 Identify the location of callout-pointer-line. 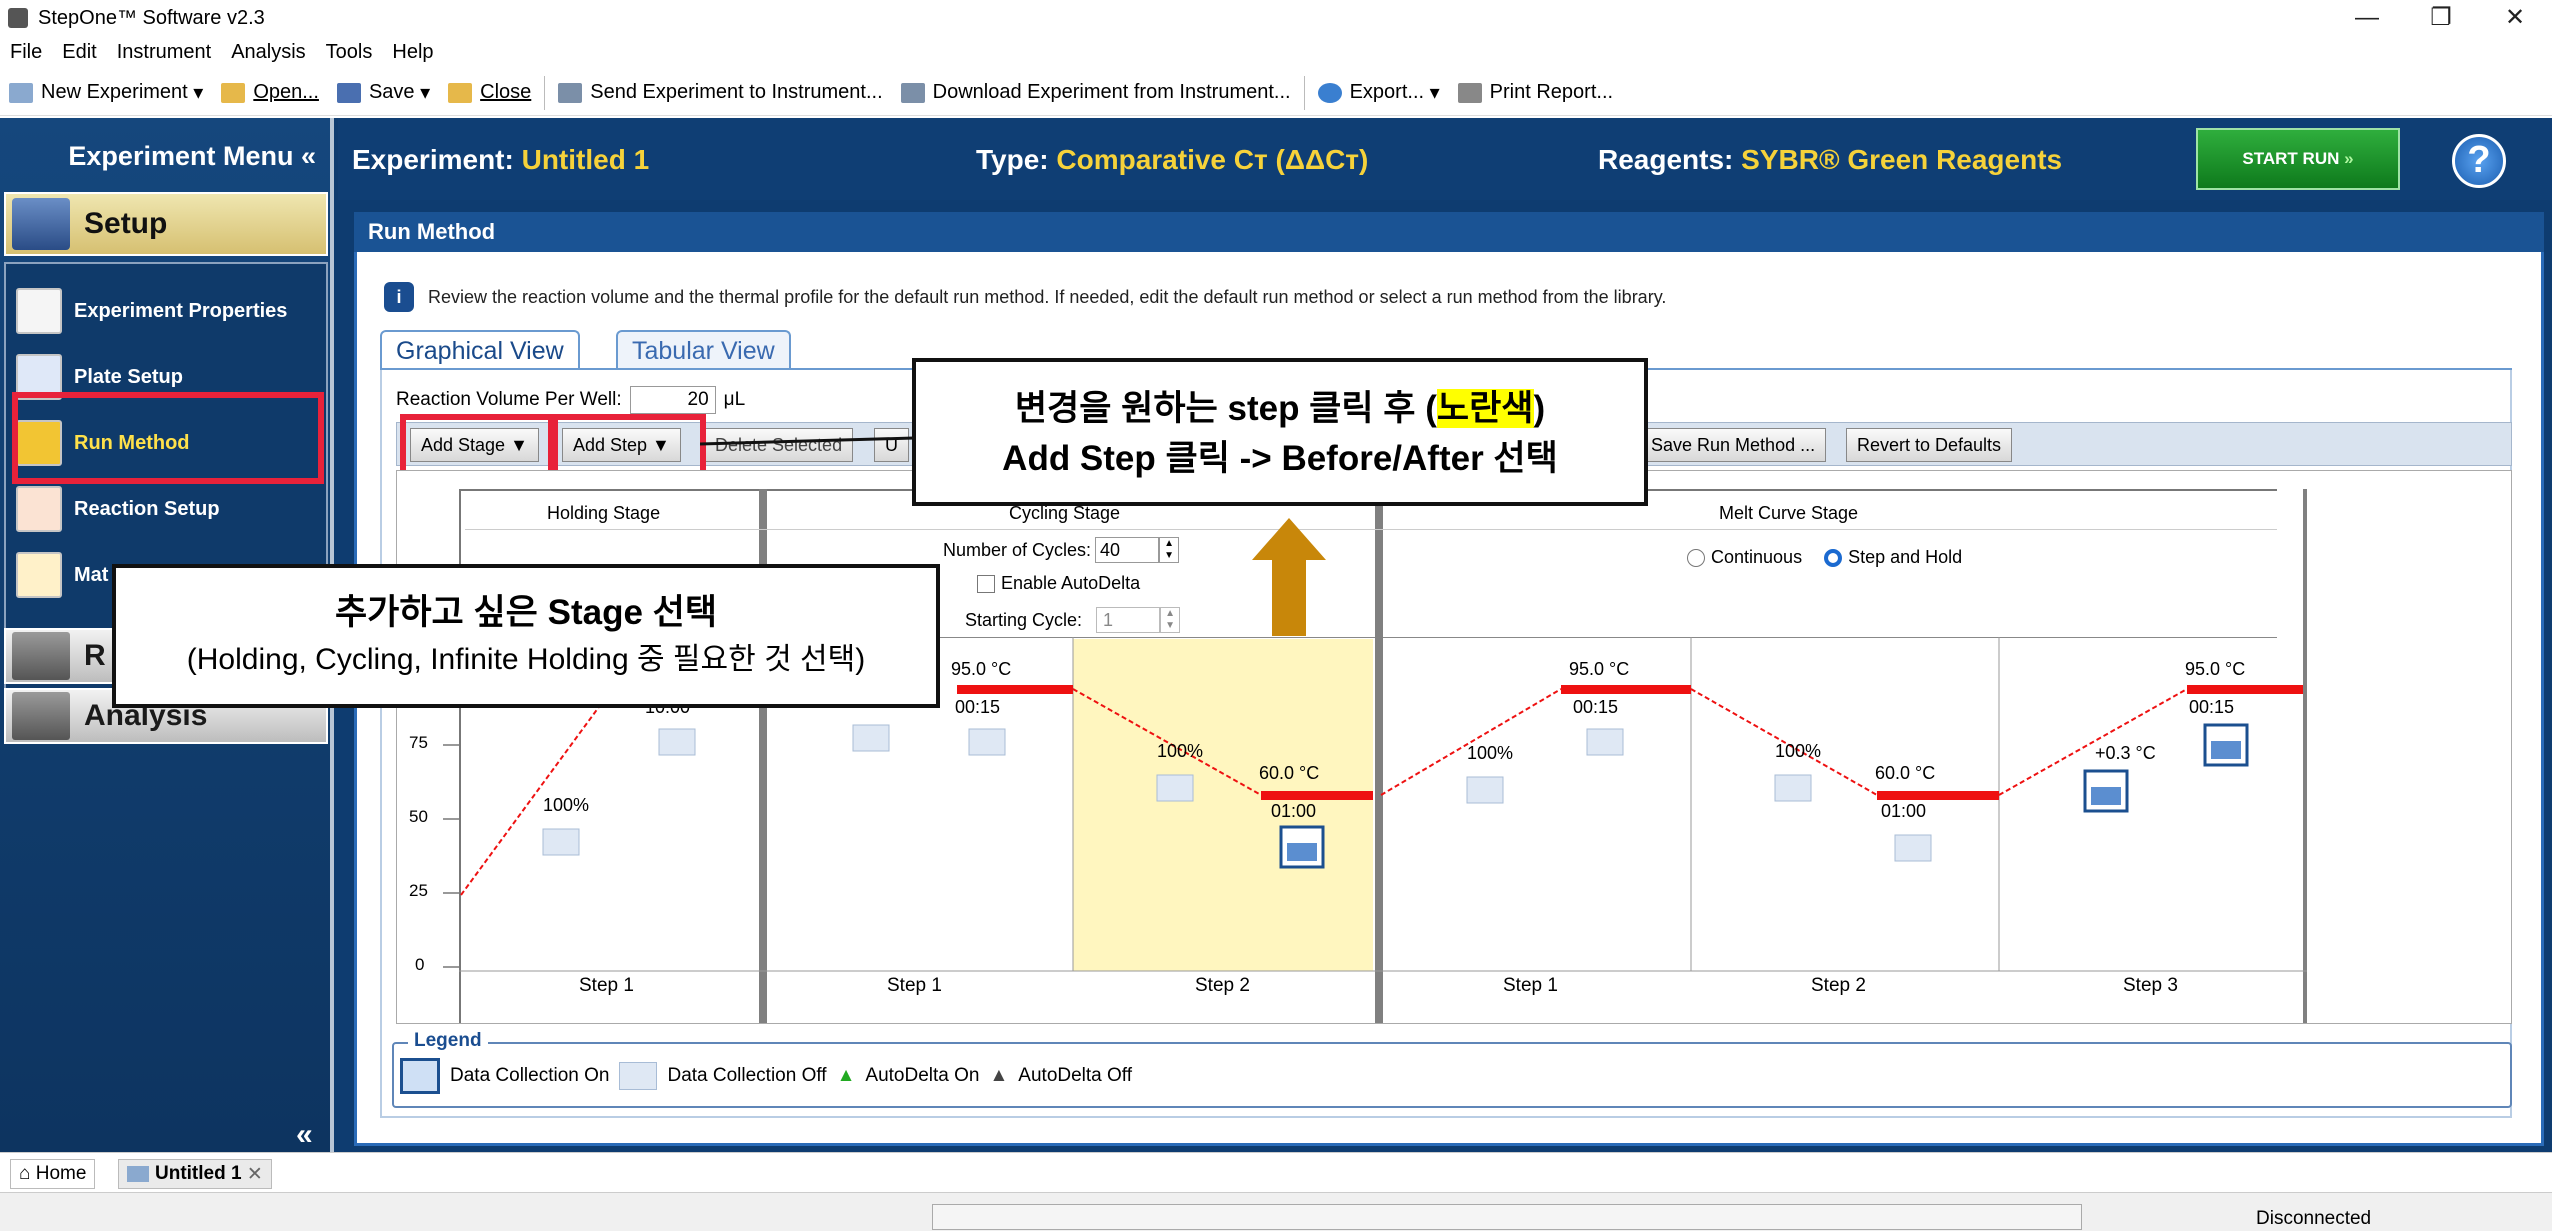
(807, 441).